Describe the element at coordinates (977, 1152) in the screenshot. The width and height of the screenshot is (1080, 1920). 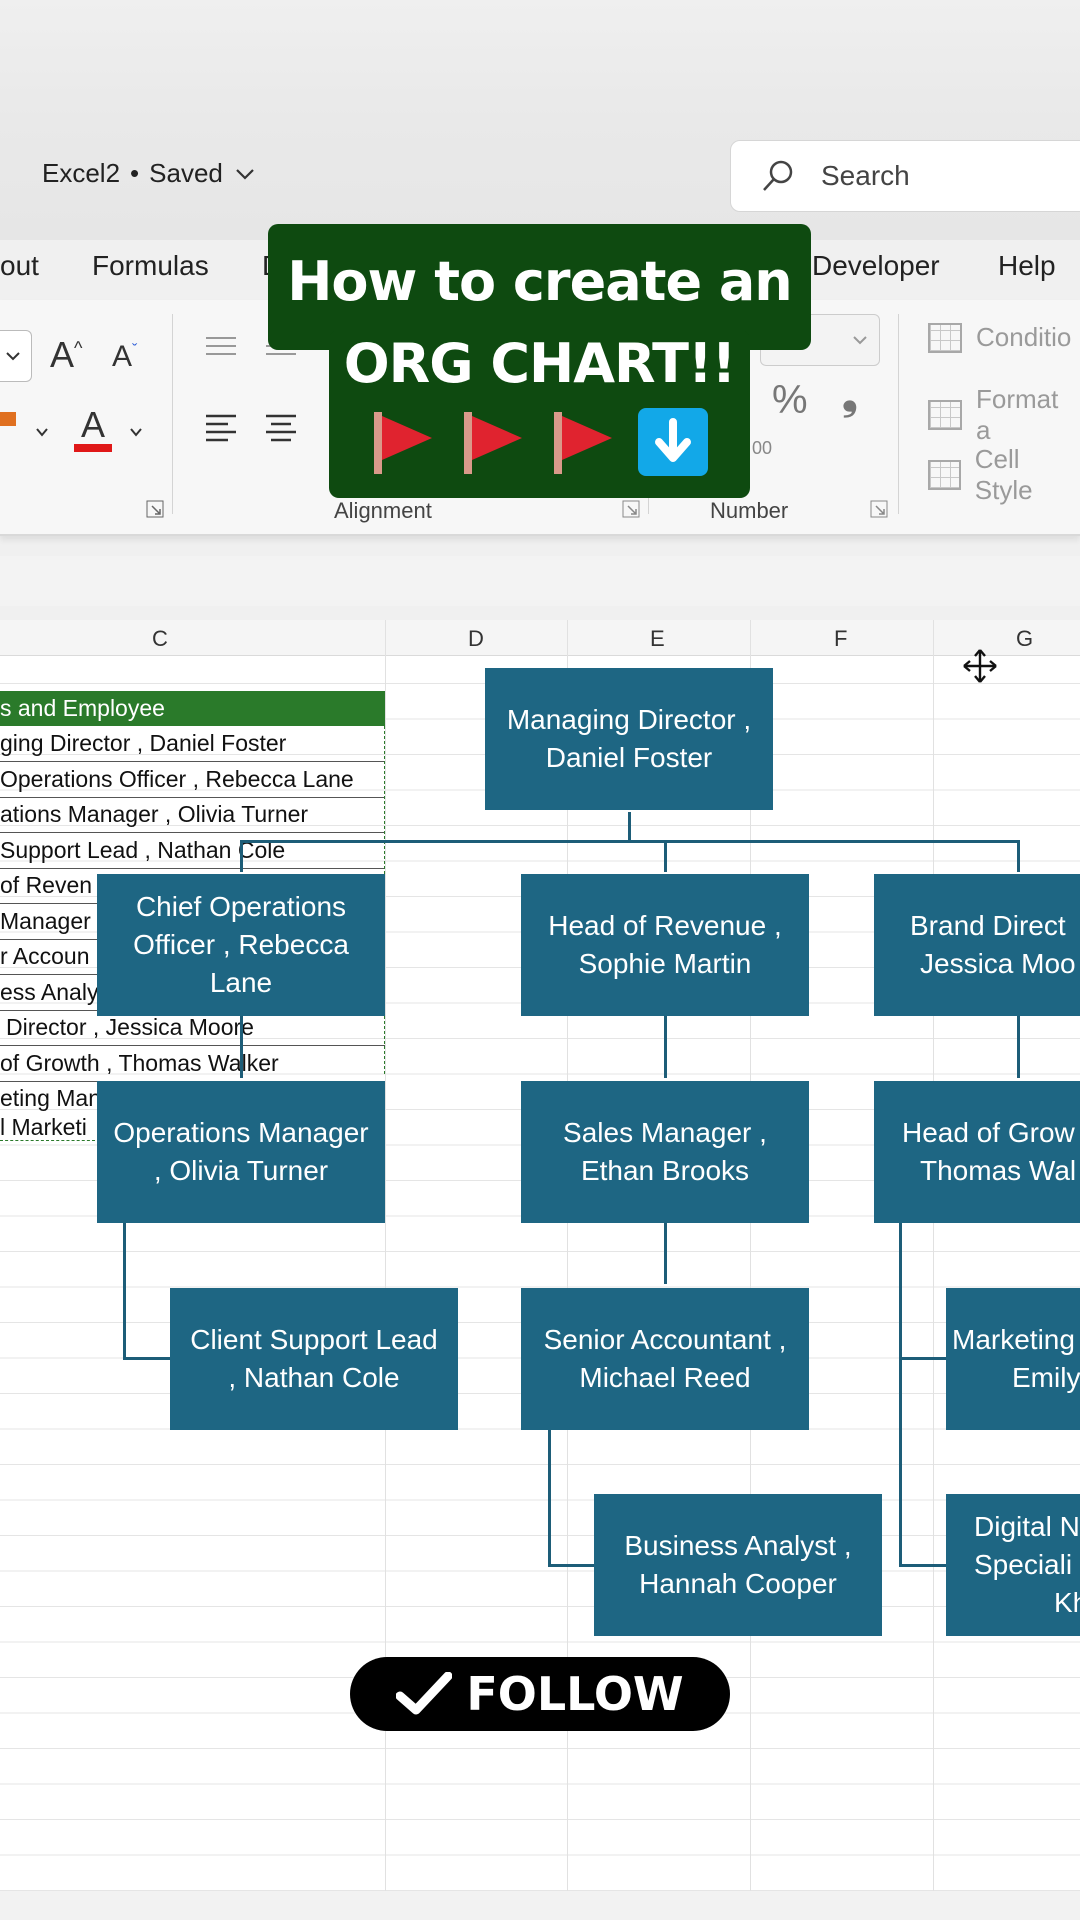
I see `org-box-head-of-growth: Head of Grow Thomas Wal` at that location.